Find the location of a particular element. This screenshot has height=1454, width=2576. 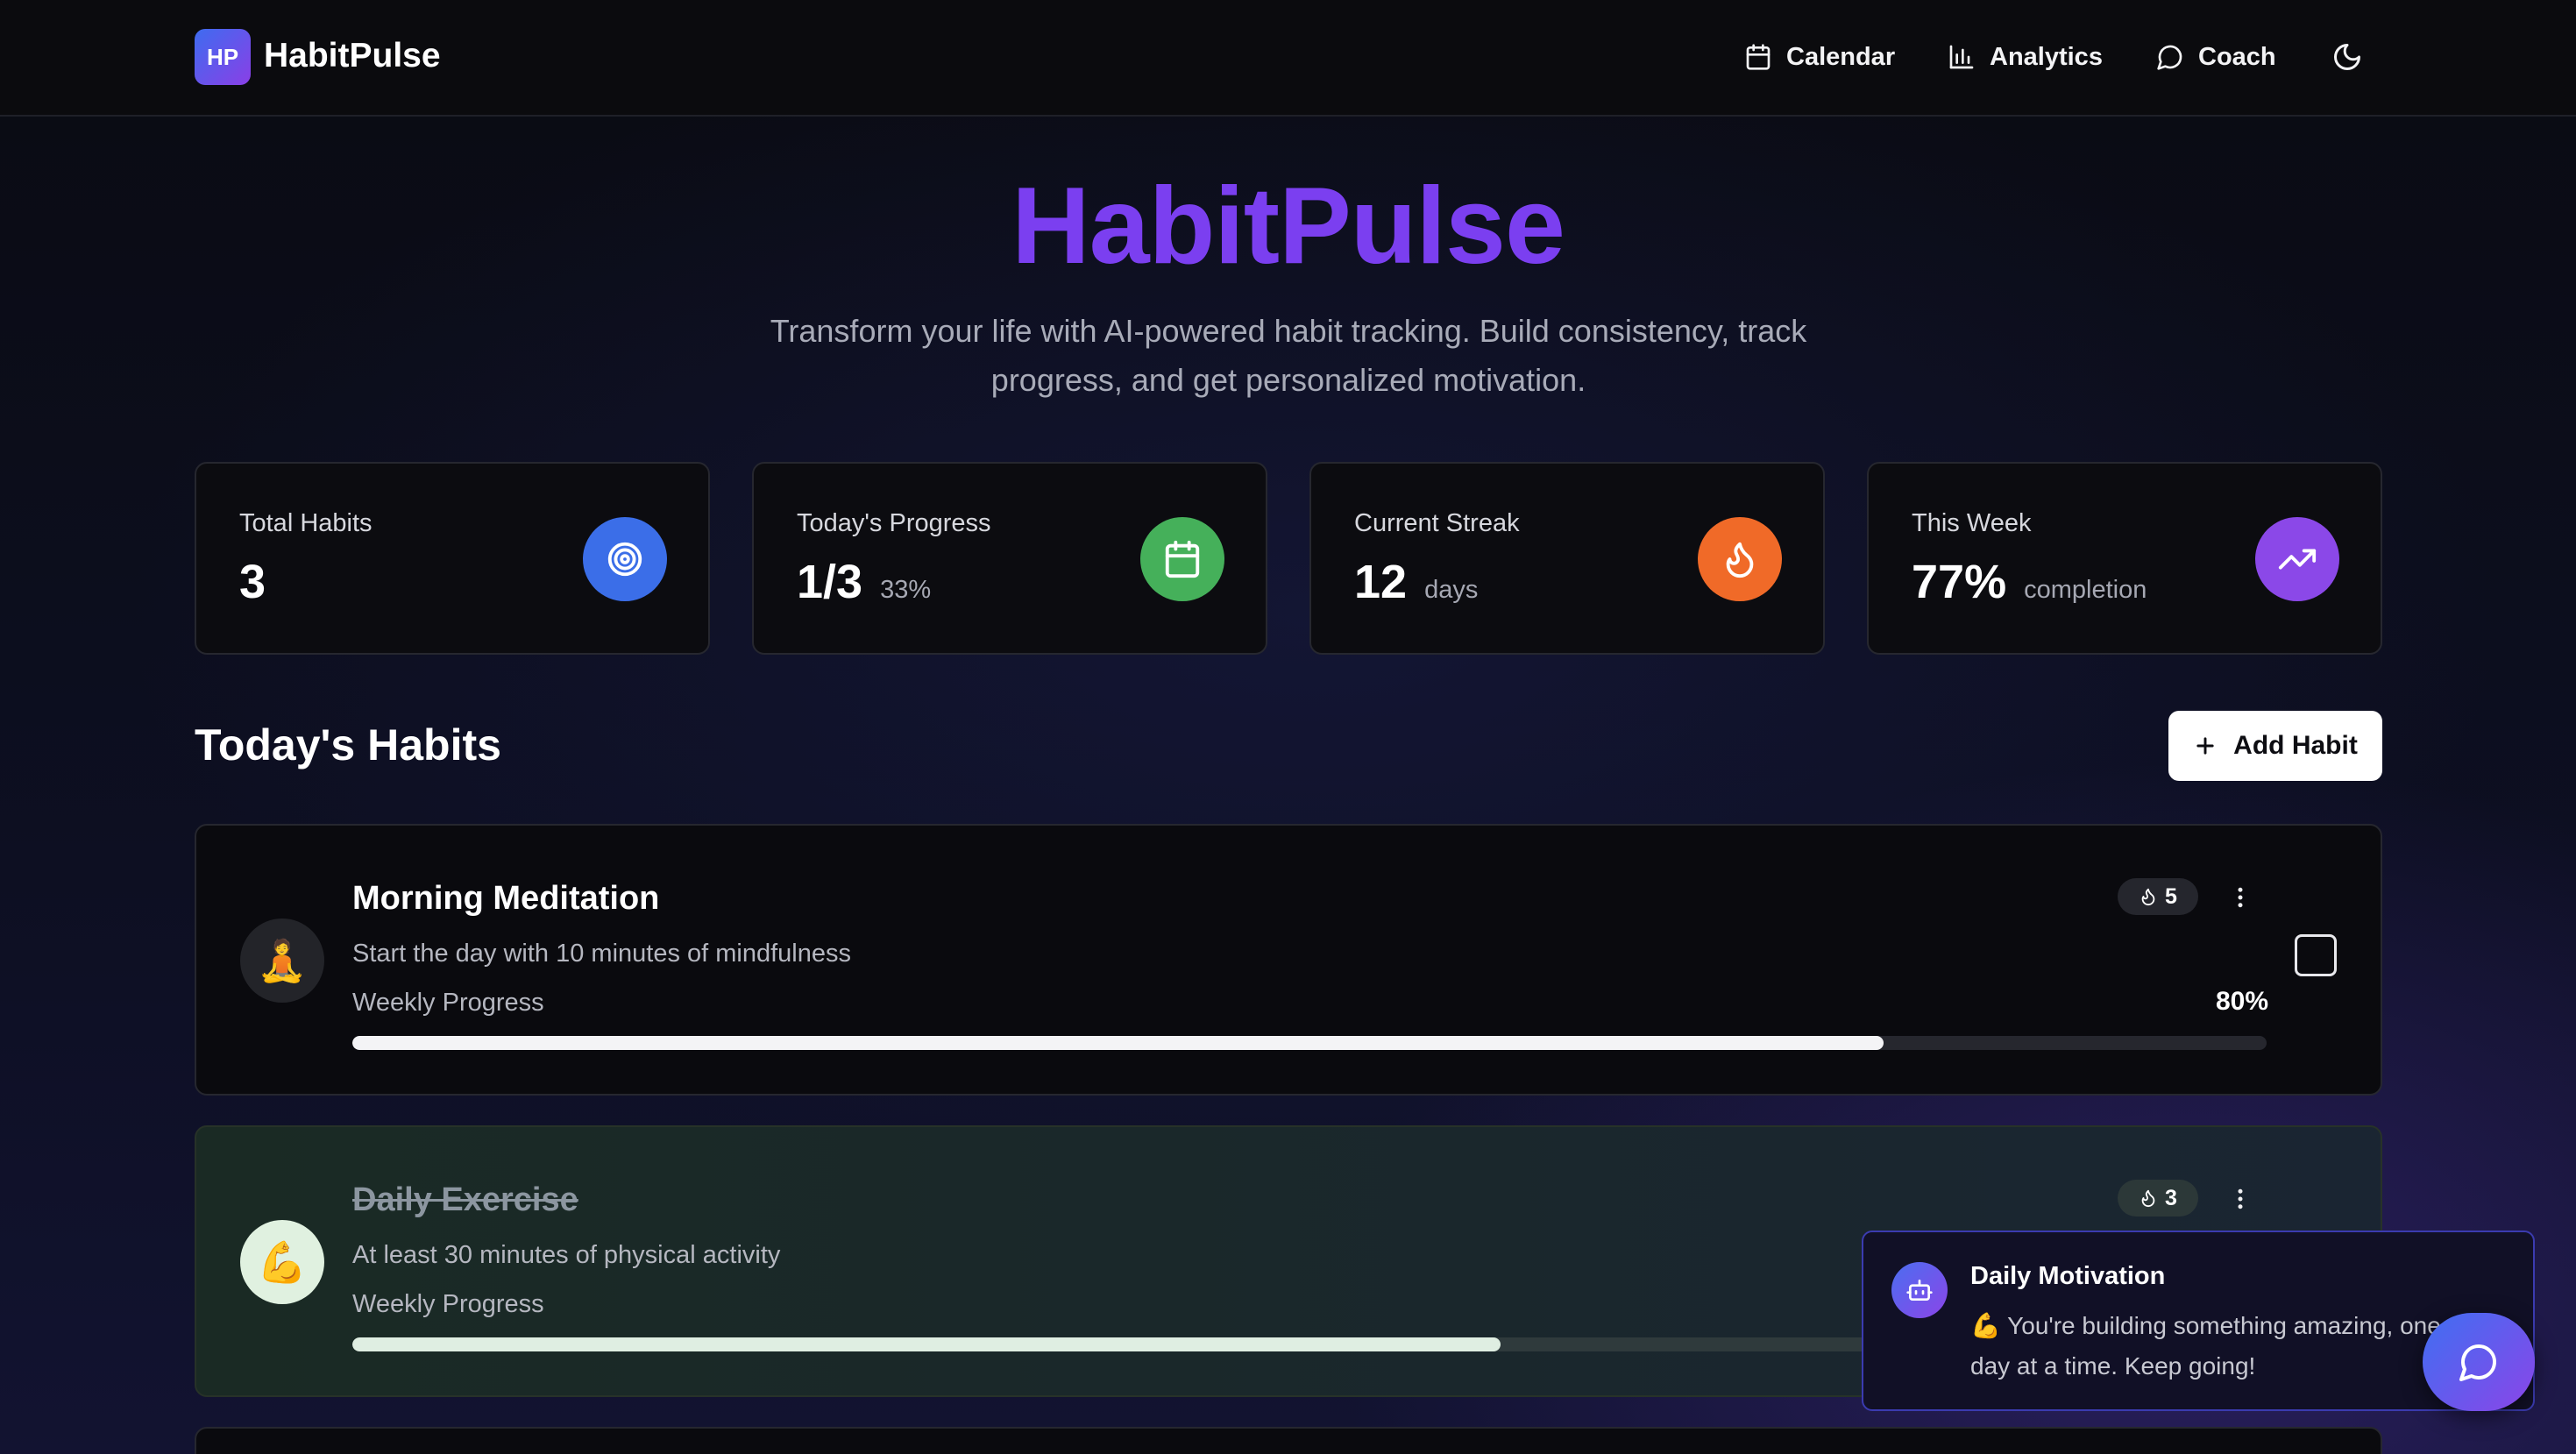

coach-chat-button is located at coordinates (2479, 1362).